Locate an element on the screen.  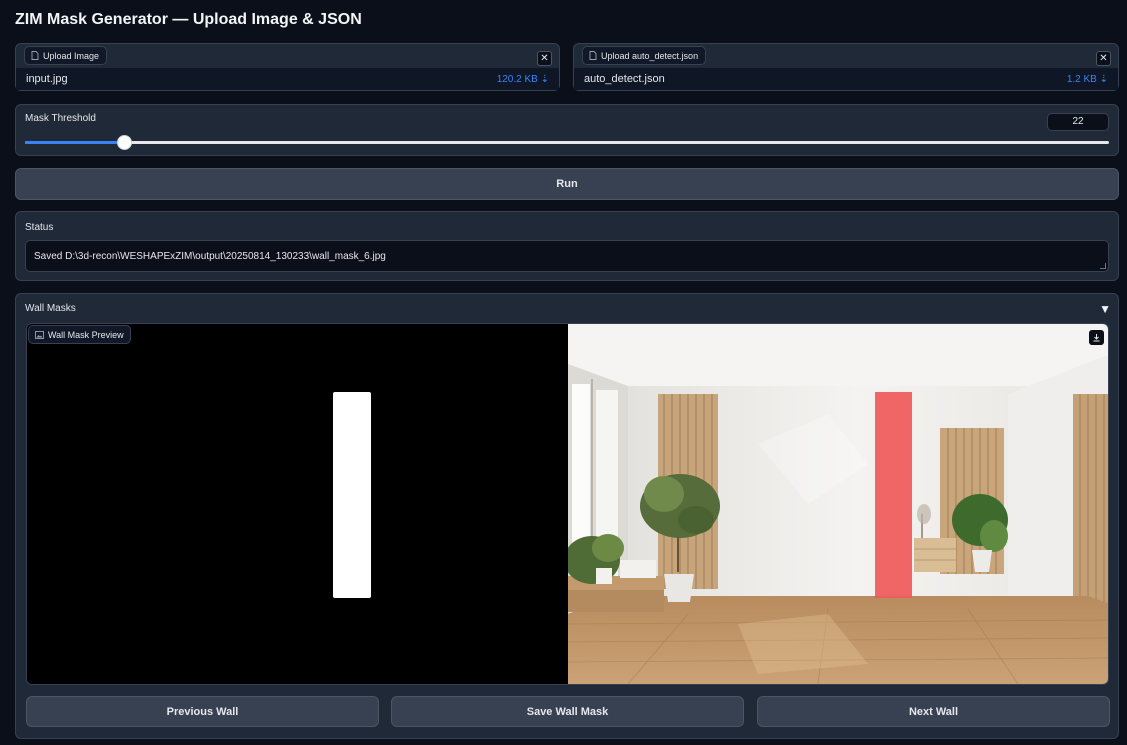
wall-masks-label: Wall Masks is located at coordinates (50, 308).